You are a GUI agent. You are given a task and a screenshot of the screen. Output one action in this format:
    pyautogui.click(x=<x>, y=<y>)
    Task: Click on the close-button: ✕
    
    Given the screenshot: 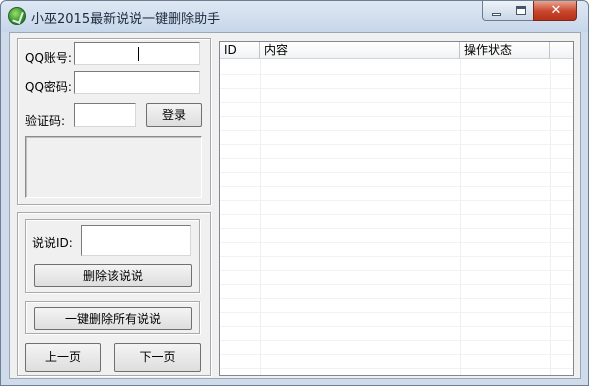 What is the action you would take?
    pyautogui.click(x=555, y=11)
    